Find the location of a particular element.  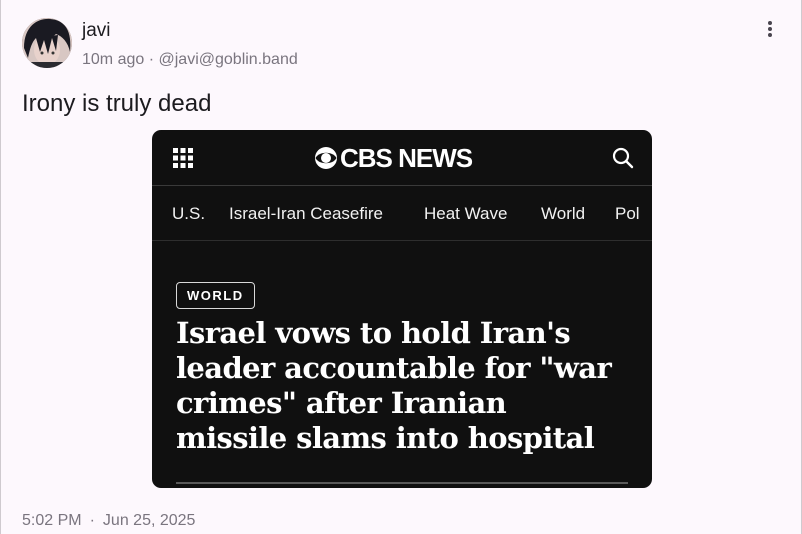

author-handle: @javi@goblin.band is located at coordinates (228, 59).